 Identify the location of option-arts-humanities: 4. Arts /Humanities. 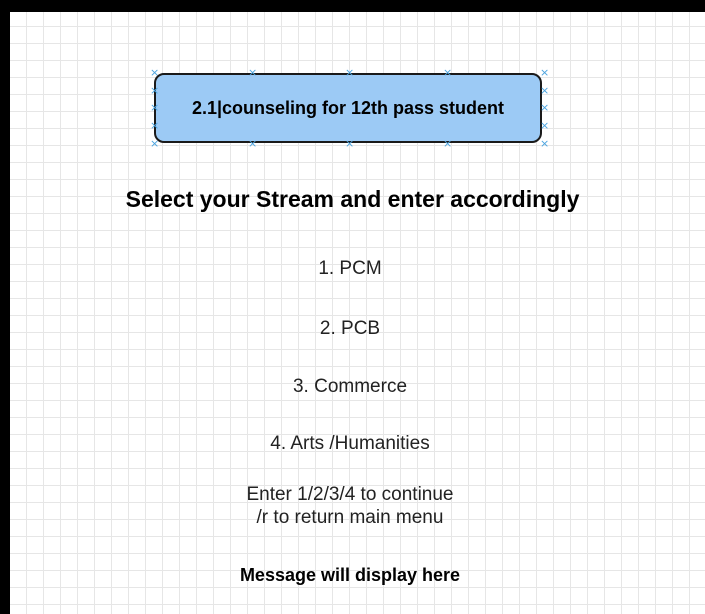
(350, 444).